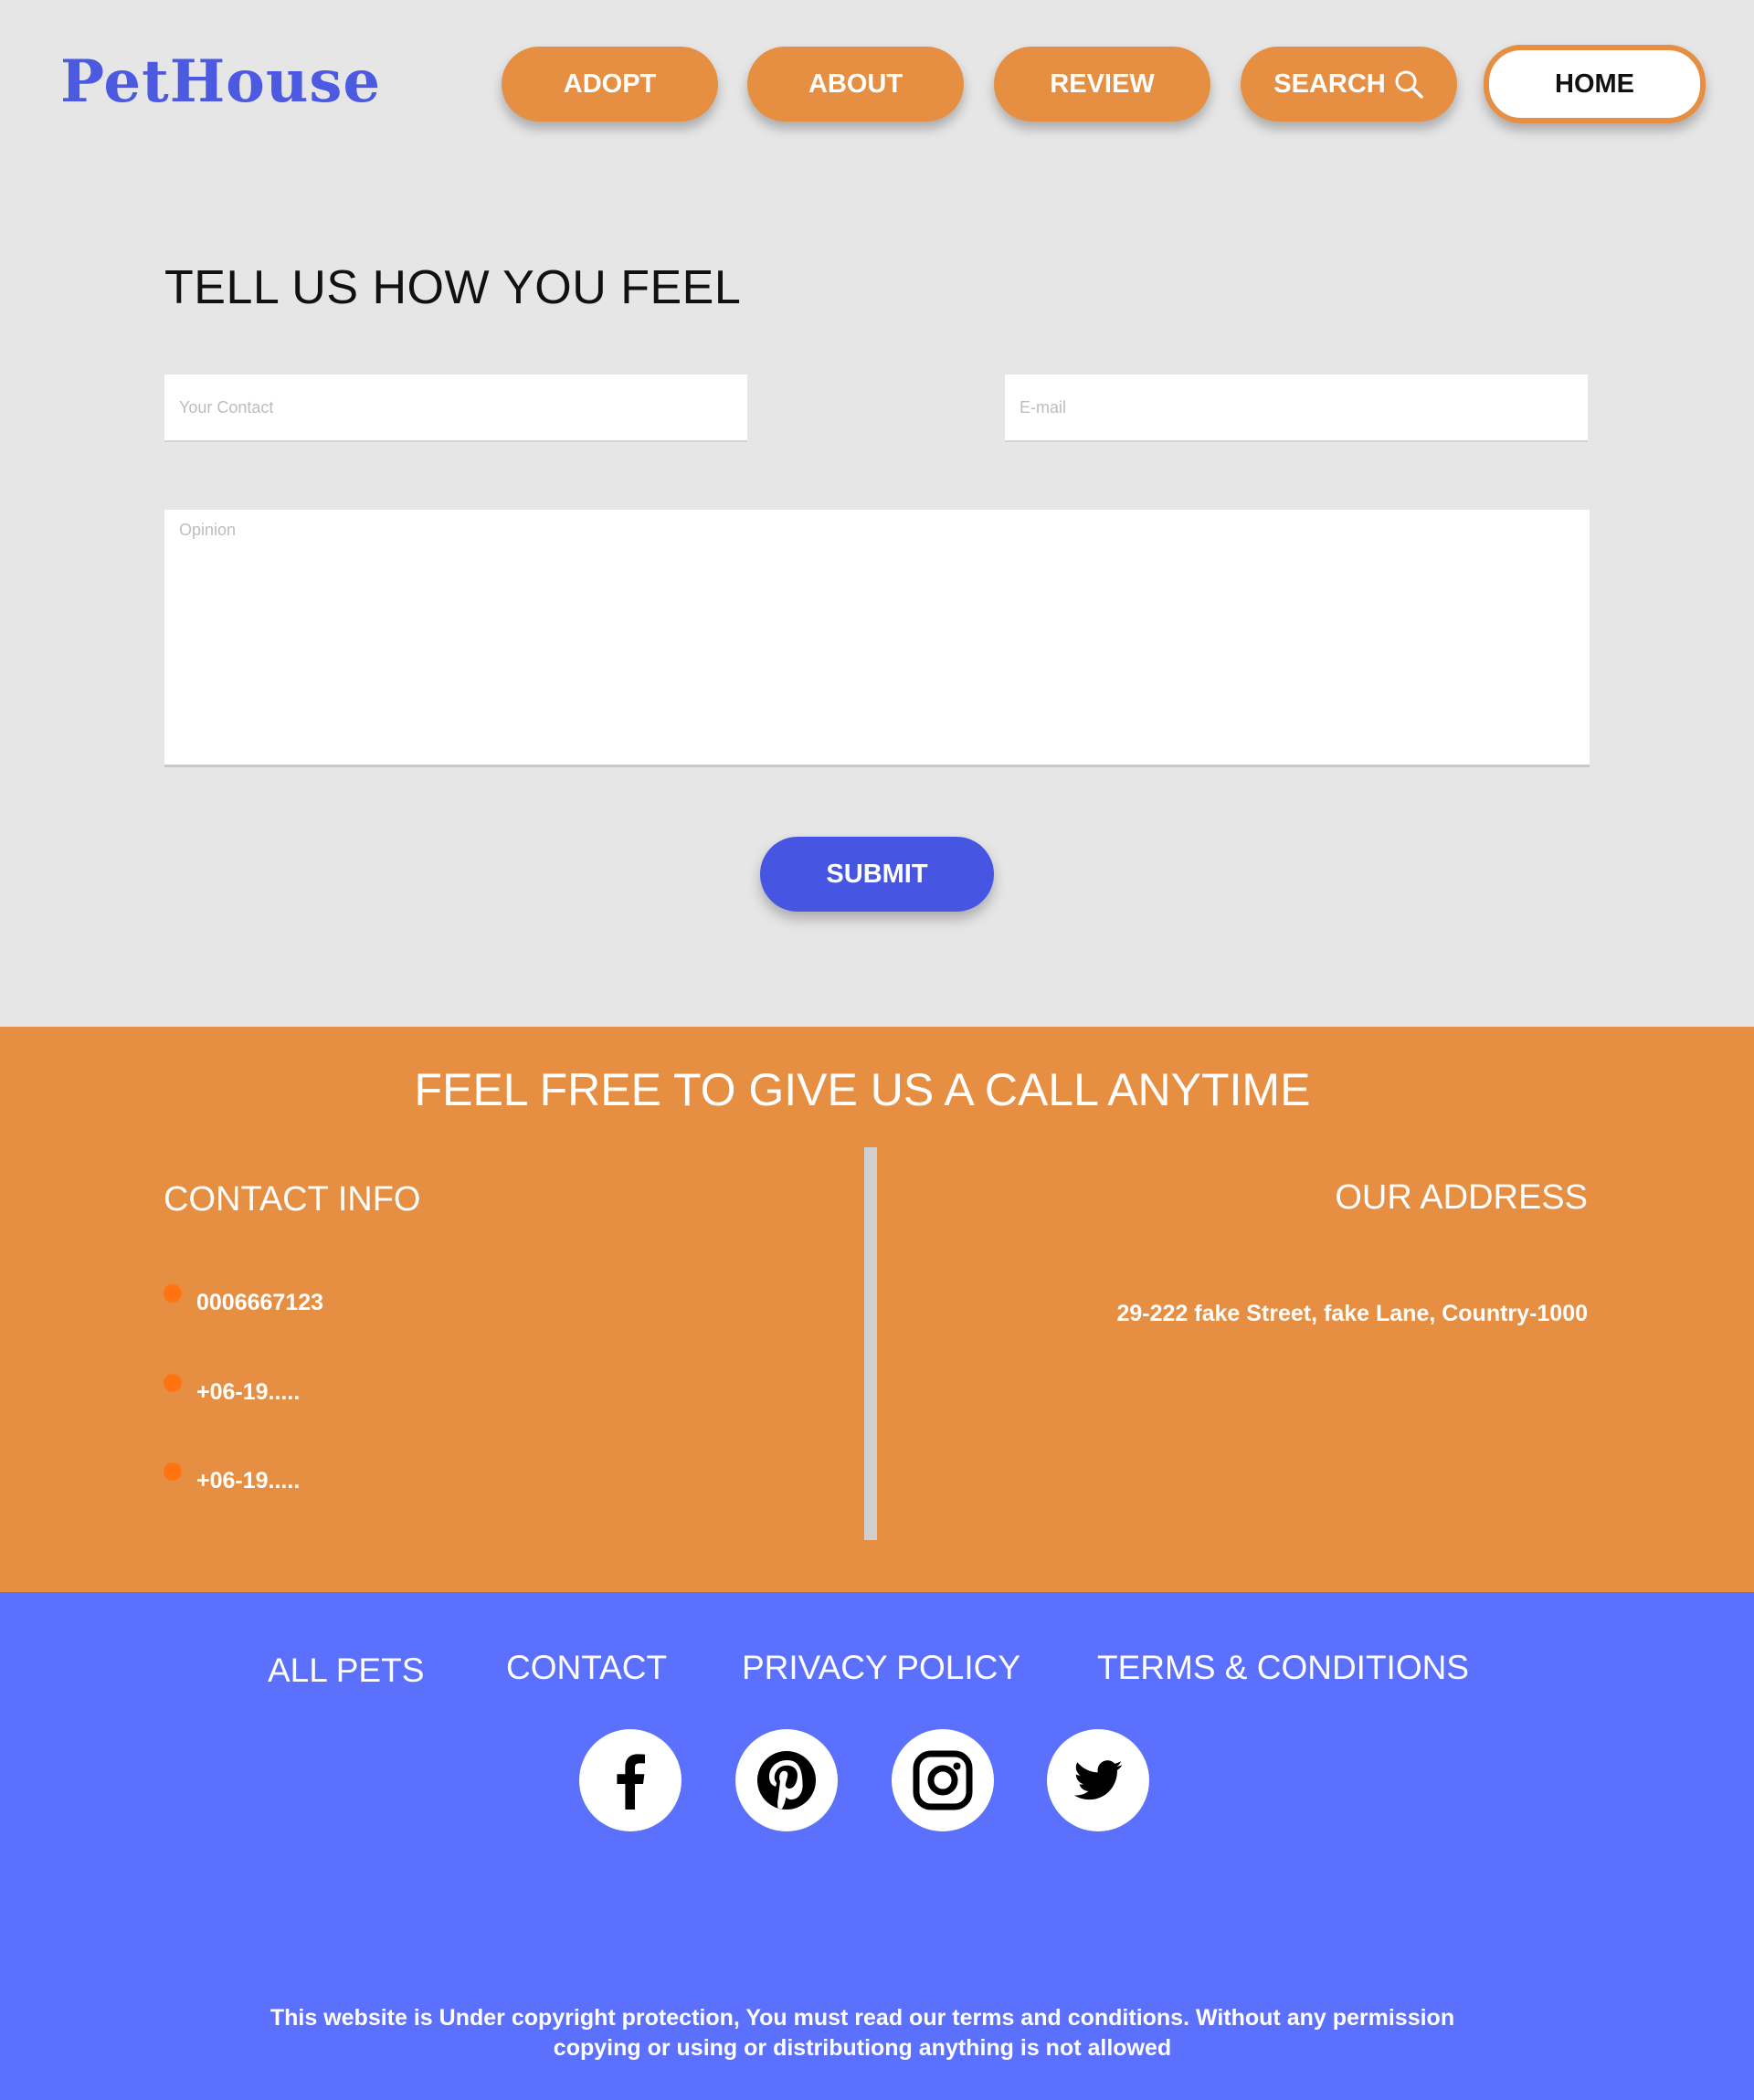 This screenshot has width=1754, height=2100. I want to click on footer-link-privacy-policy: PRIVACY POLICY, so click(881, 1668).